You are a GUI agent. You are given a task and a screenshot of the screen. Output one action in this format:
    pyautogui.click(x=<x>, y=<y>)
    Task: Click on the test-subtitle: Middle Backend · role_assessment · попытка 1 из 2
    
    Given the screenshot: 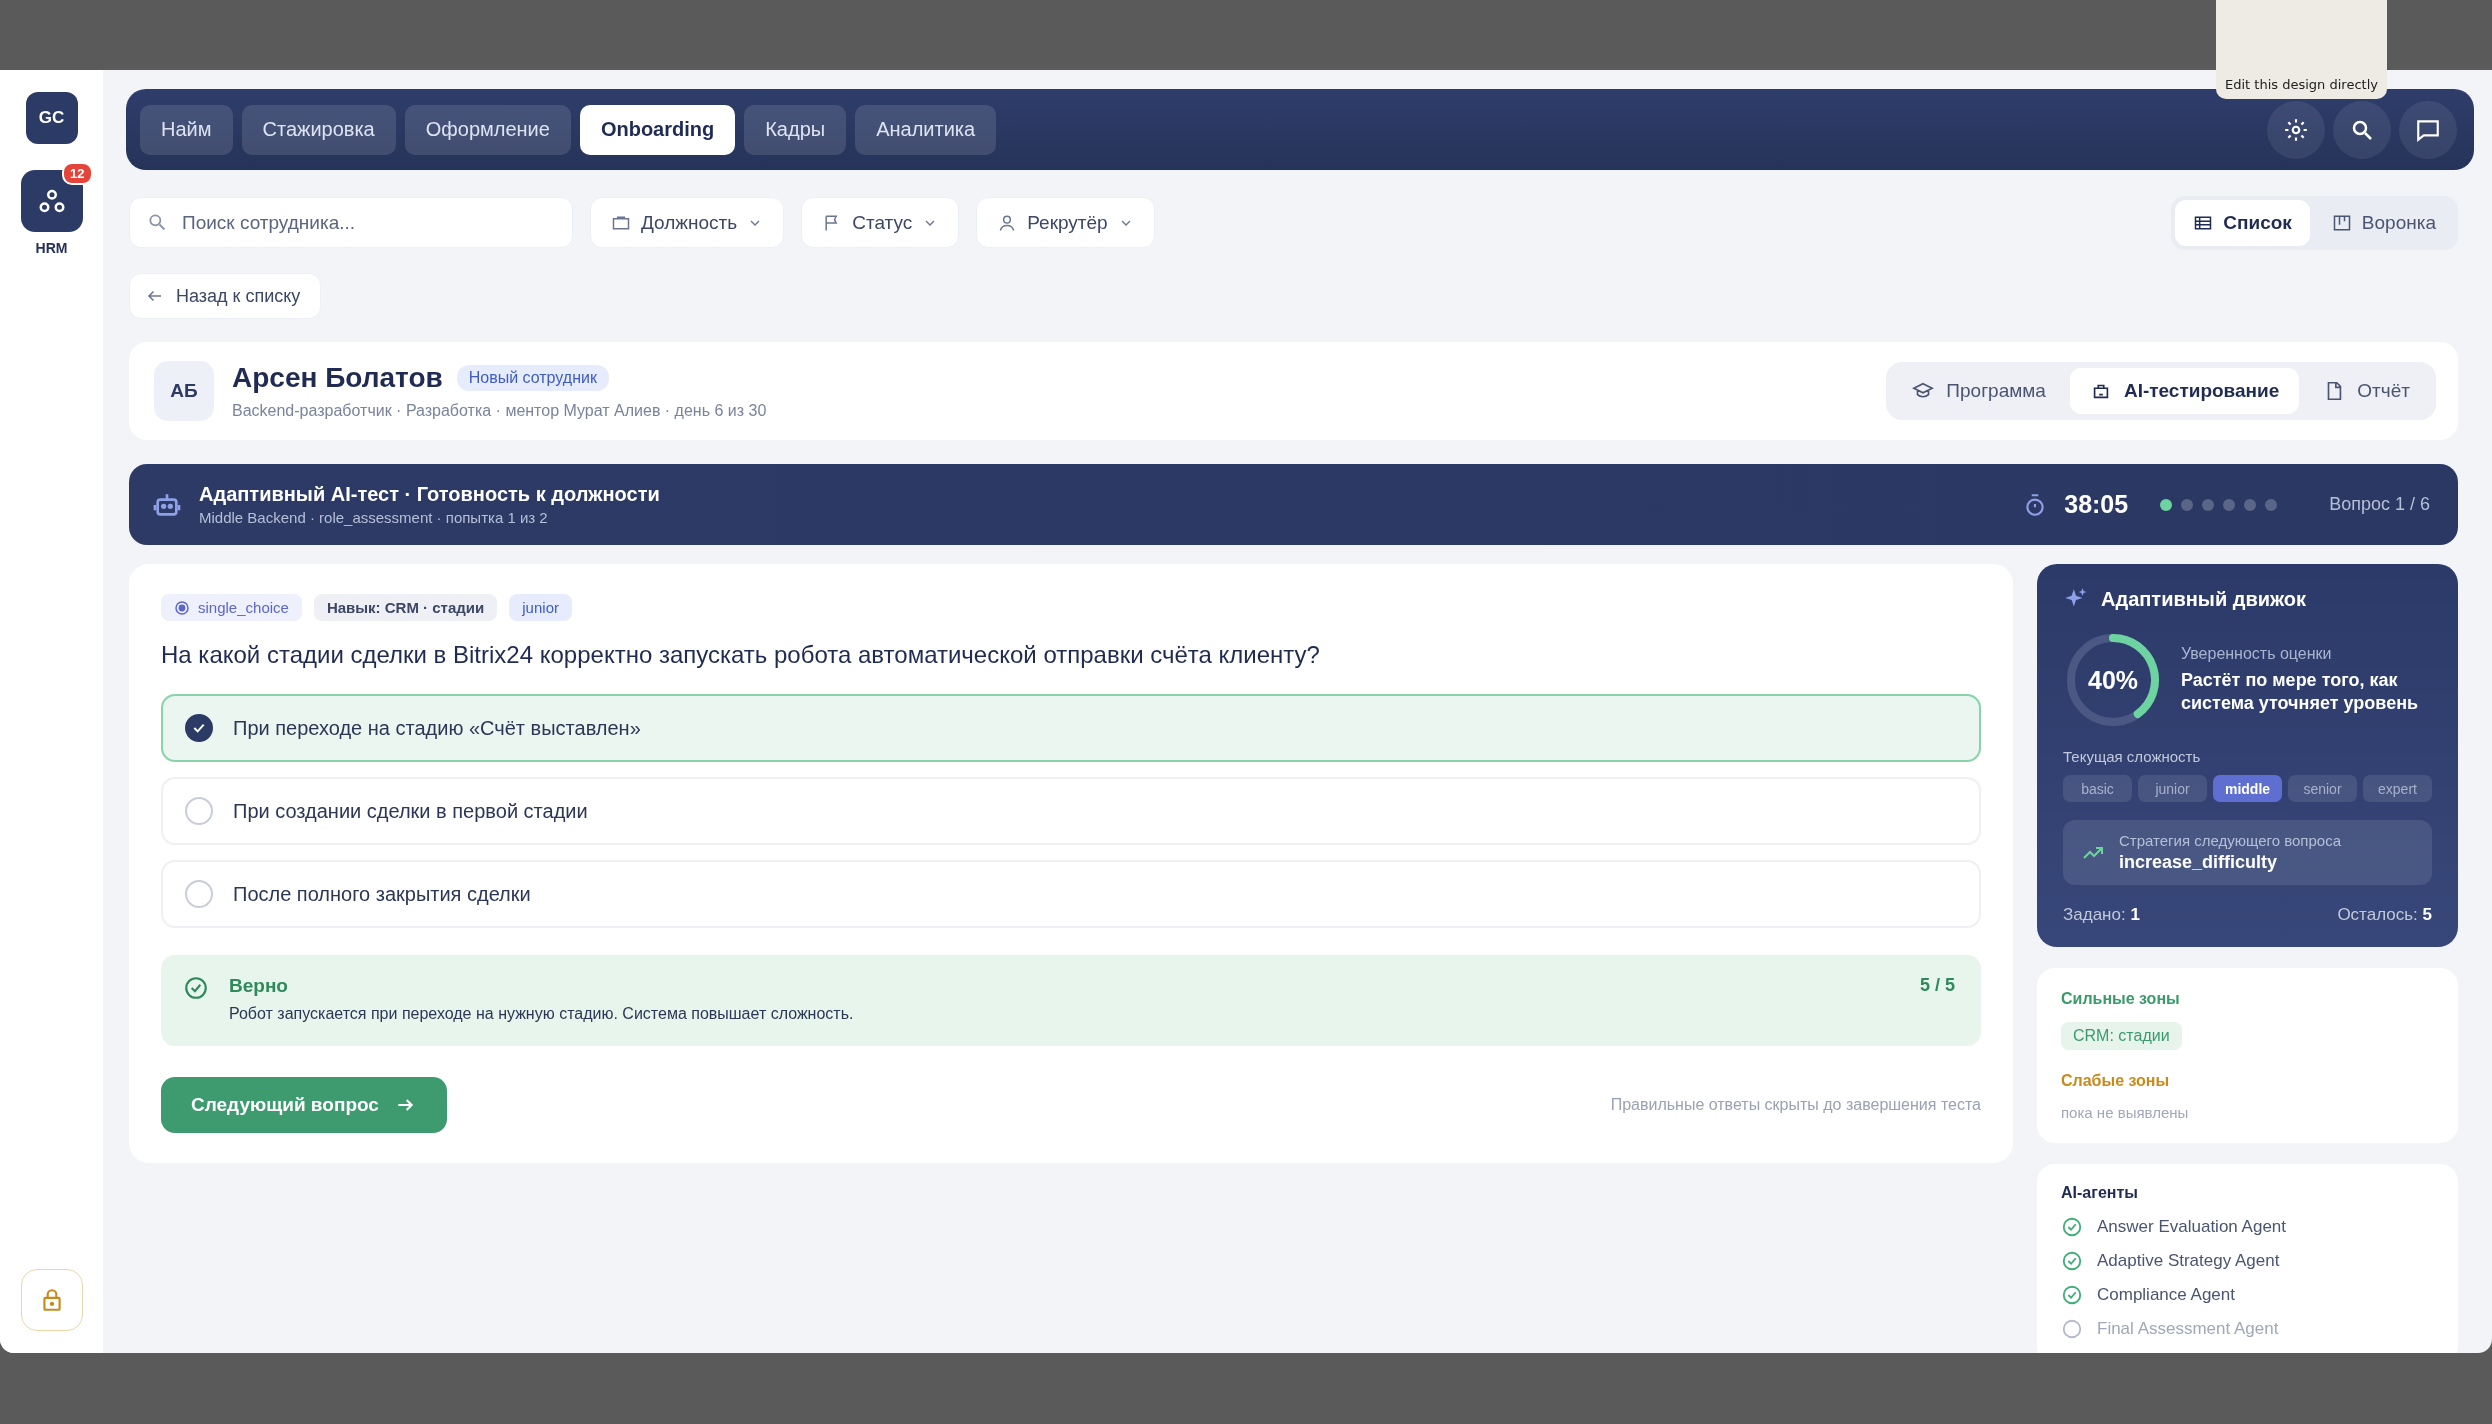 What is the action you would take?
    pyautogui.click(x=374, y=517)
    